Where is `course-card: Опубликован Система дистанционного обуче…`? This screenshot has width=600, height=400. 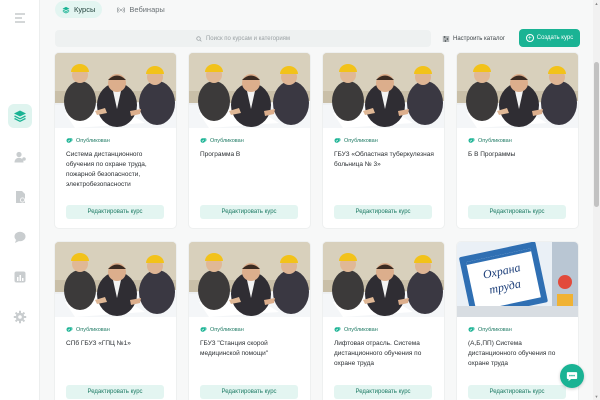 course-card: Опубликован Система дистанционного обуче… is located at coordinates (115, 140).